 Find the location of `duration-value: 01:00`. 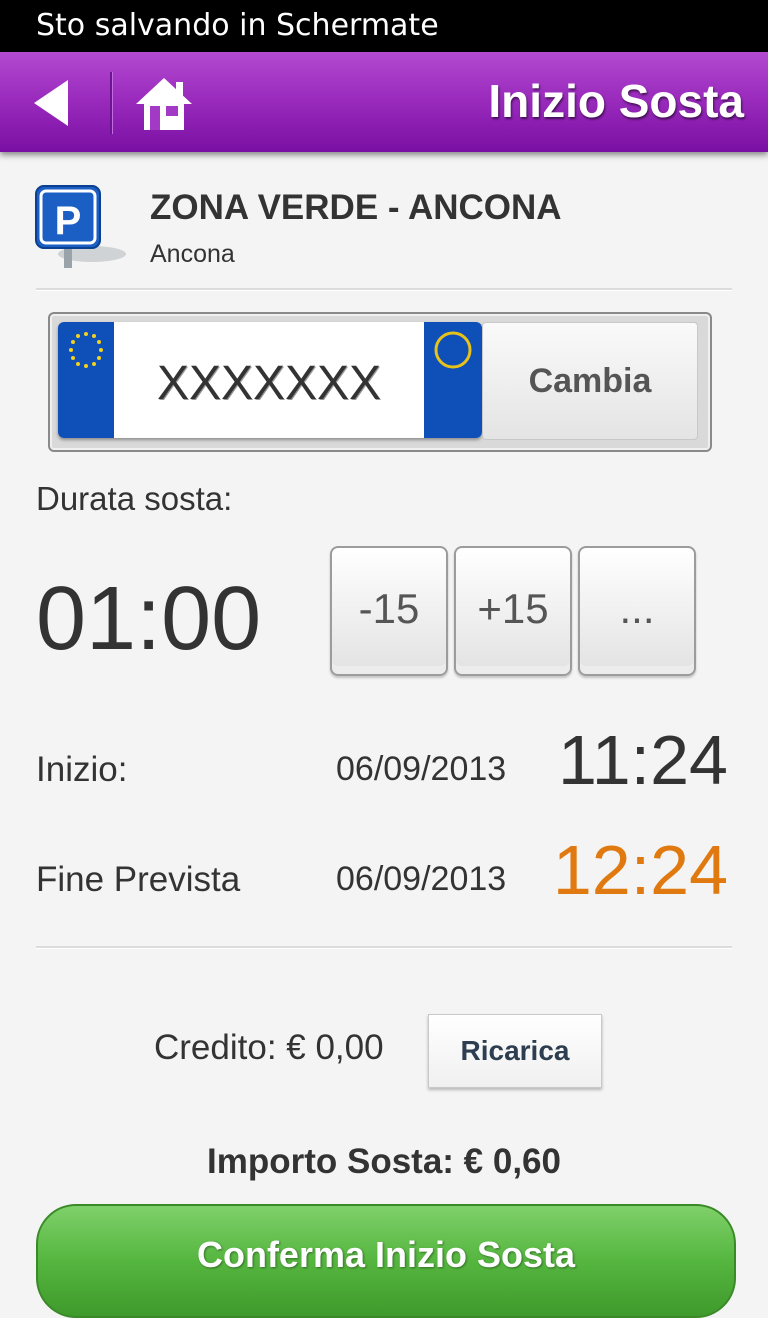

duration-value: 01:00 is located at coordinates (149, 619).